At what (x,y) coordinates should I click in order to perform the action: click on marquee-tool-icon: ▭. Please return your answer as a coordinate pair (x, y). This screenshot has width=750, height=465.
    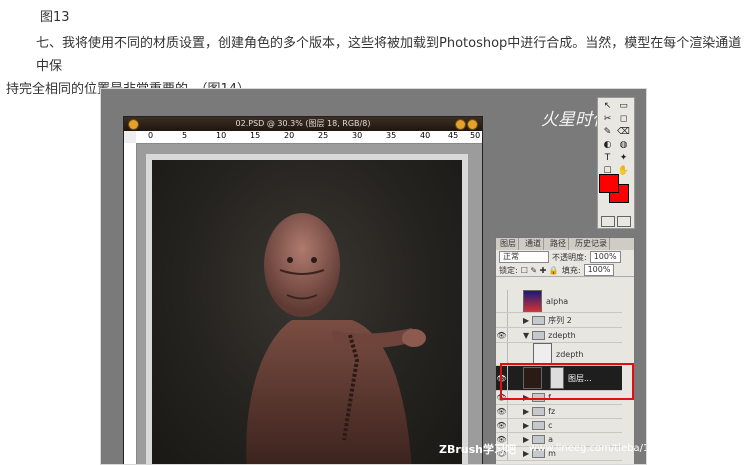
    Looking at the image, I should click on (623, 106).